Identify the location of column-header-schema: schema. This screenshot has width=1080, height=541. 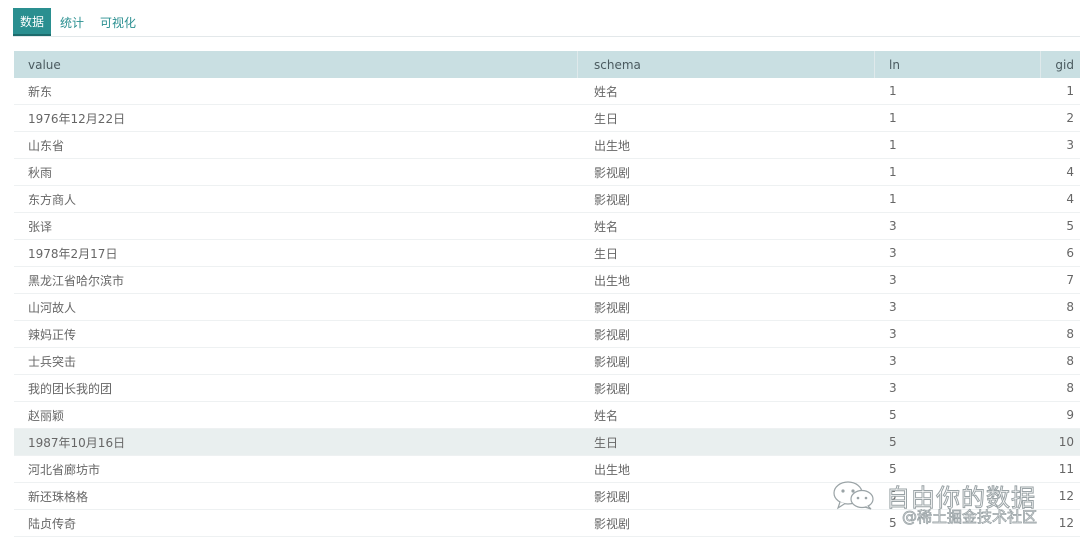
(725, 64).